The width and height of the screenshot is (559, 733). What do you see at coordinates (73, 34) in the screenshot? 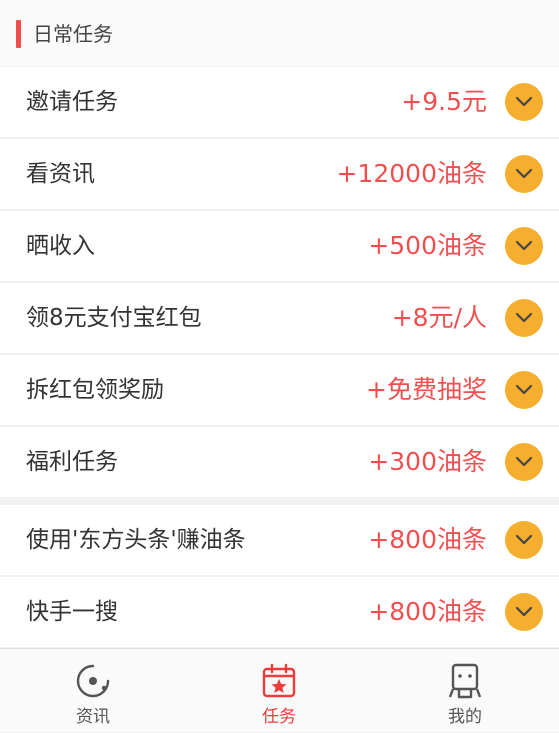
I see `section-title: 日常任务` at bounding box center [73, 34].